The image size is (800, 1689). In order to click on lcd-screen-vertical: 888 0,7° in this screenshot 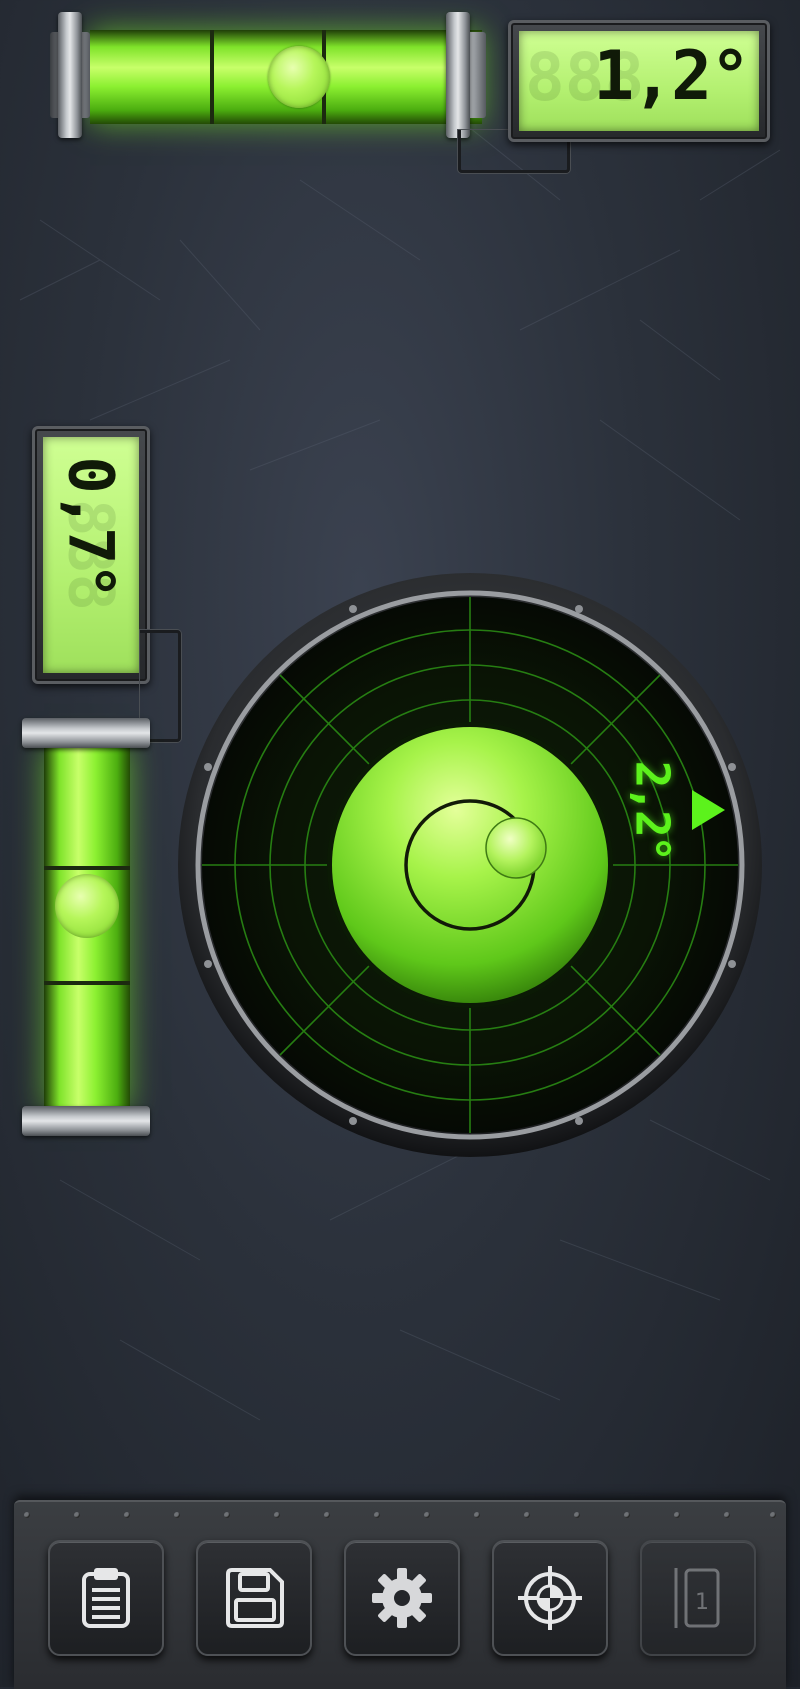, I will do `click(91, 555)`.